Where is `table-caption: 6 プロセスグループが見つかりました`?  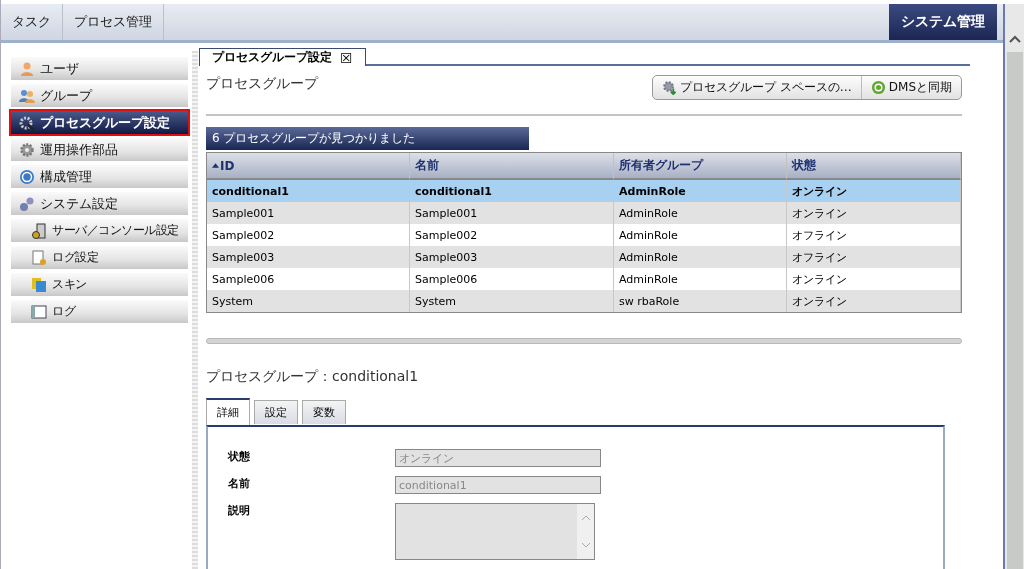
table-caption: 6 プロセスグループが見つかりました is located at coordinates (367, 138).